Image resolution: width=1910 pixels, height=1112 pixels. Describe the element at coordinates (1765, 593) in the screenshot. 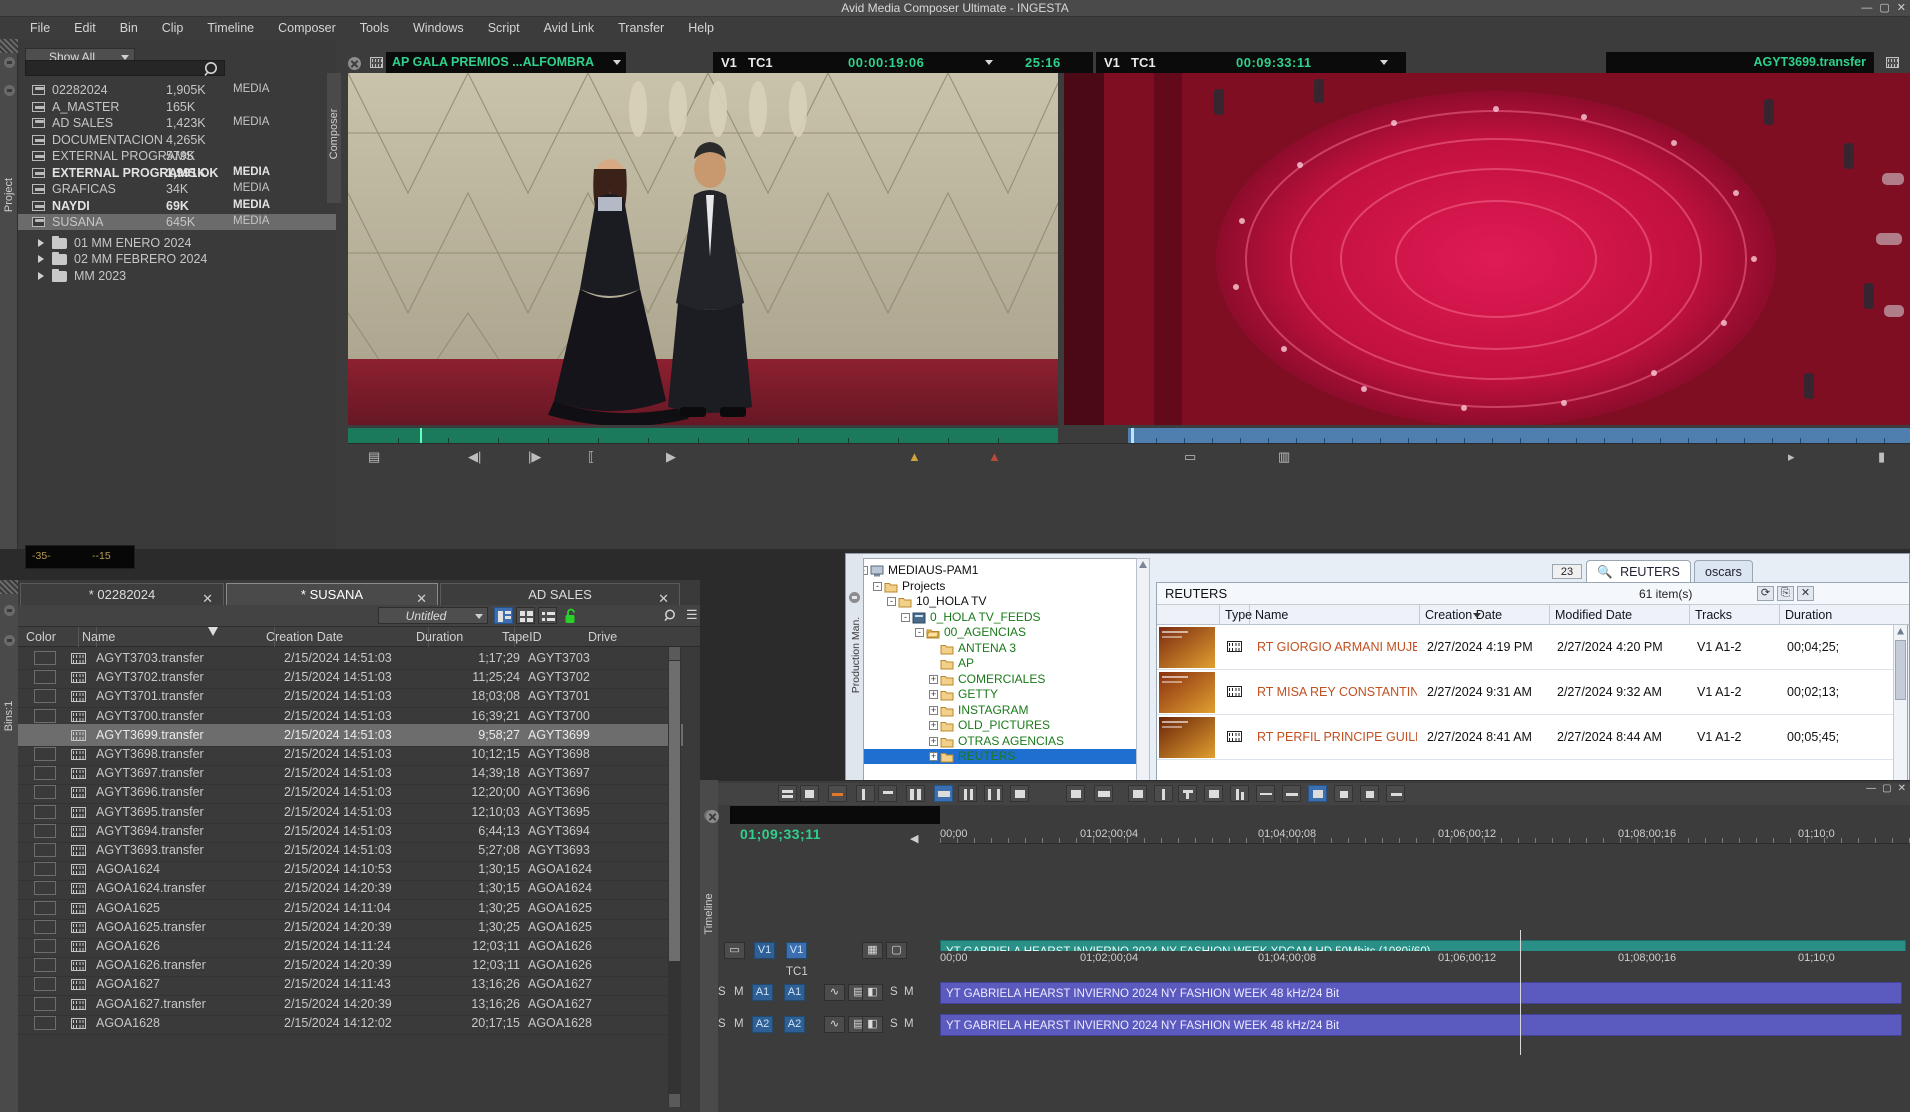

I see `refresh-icon: ⟳` at that location.